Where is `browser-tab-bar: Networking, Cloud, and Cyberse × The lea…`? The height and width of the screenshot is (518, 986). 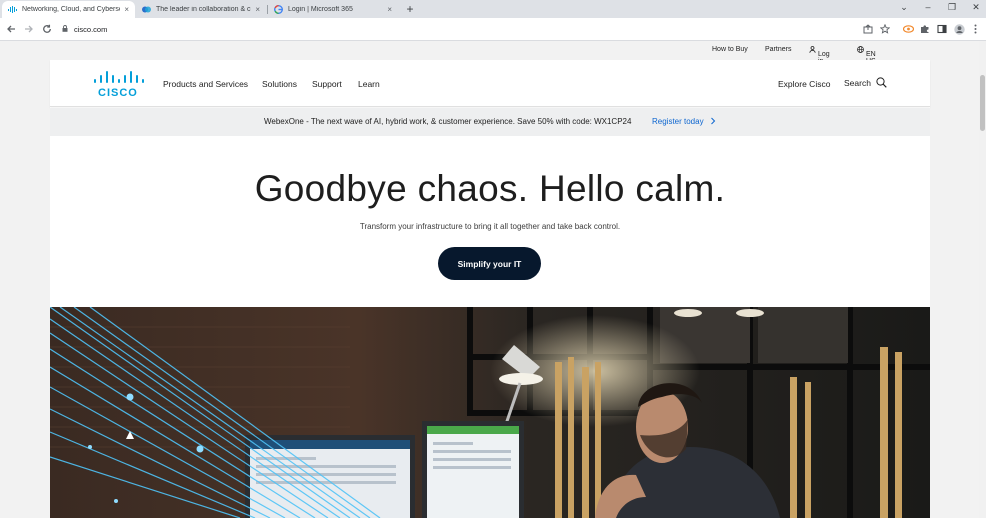
browser-tab-bar: Networking, Cloud, and Cyberse × The lea… is located at coordinates (493, 9).